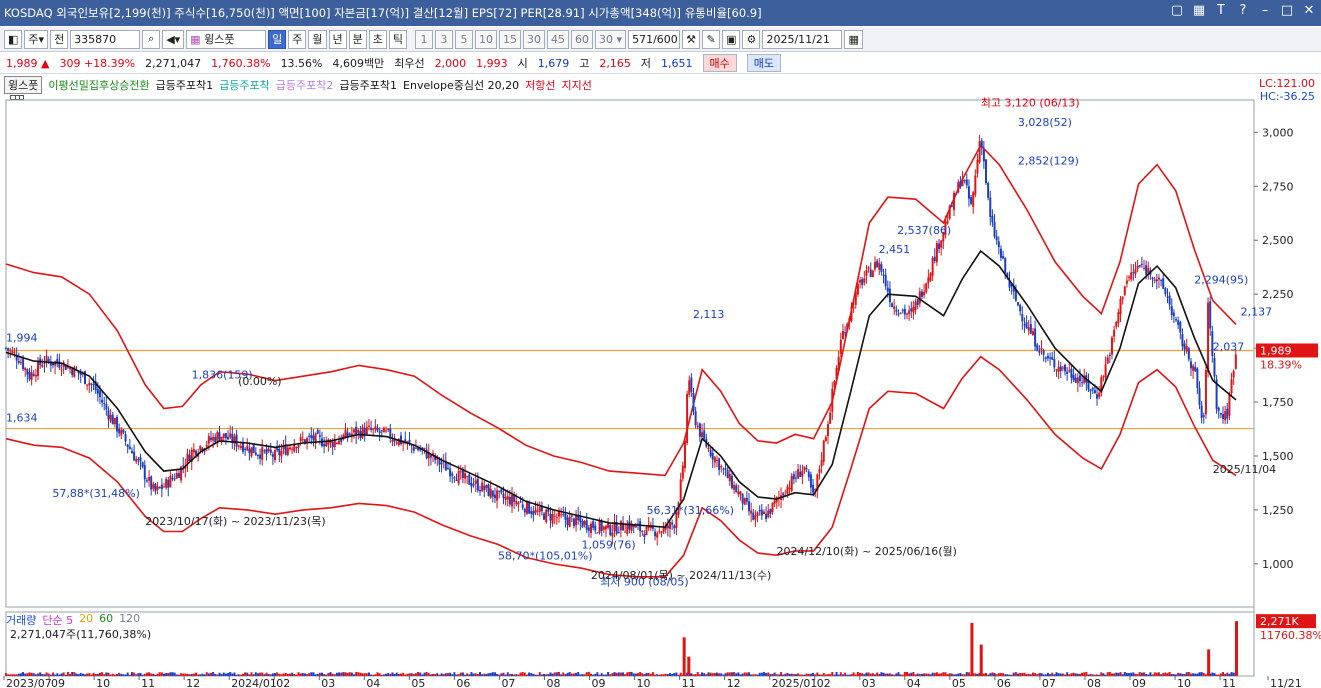  I want to click on save-icon: ▣, so click(731, 39).